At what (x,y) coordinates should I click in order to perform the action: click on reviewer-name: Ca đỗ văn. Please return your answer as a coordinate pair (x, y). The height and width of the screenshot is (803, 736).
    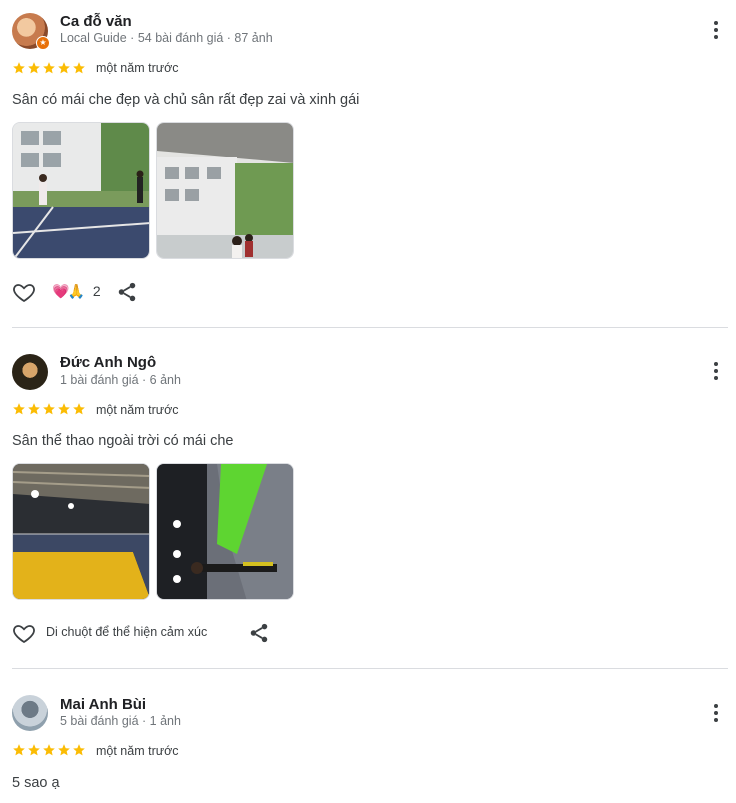
    Looking at the image, I should click on (96, 21).